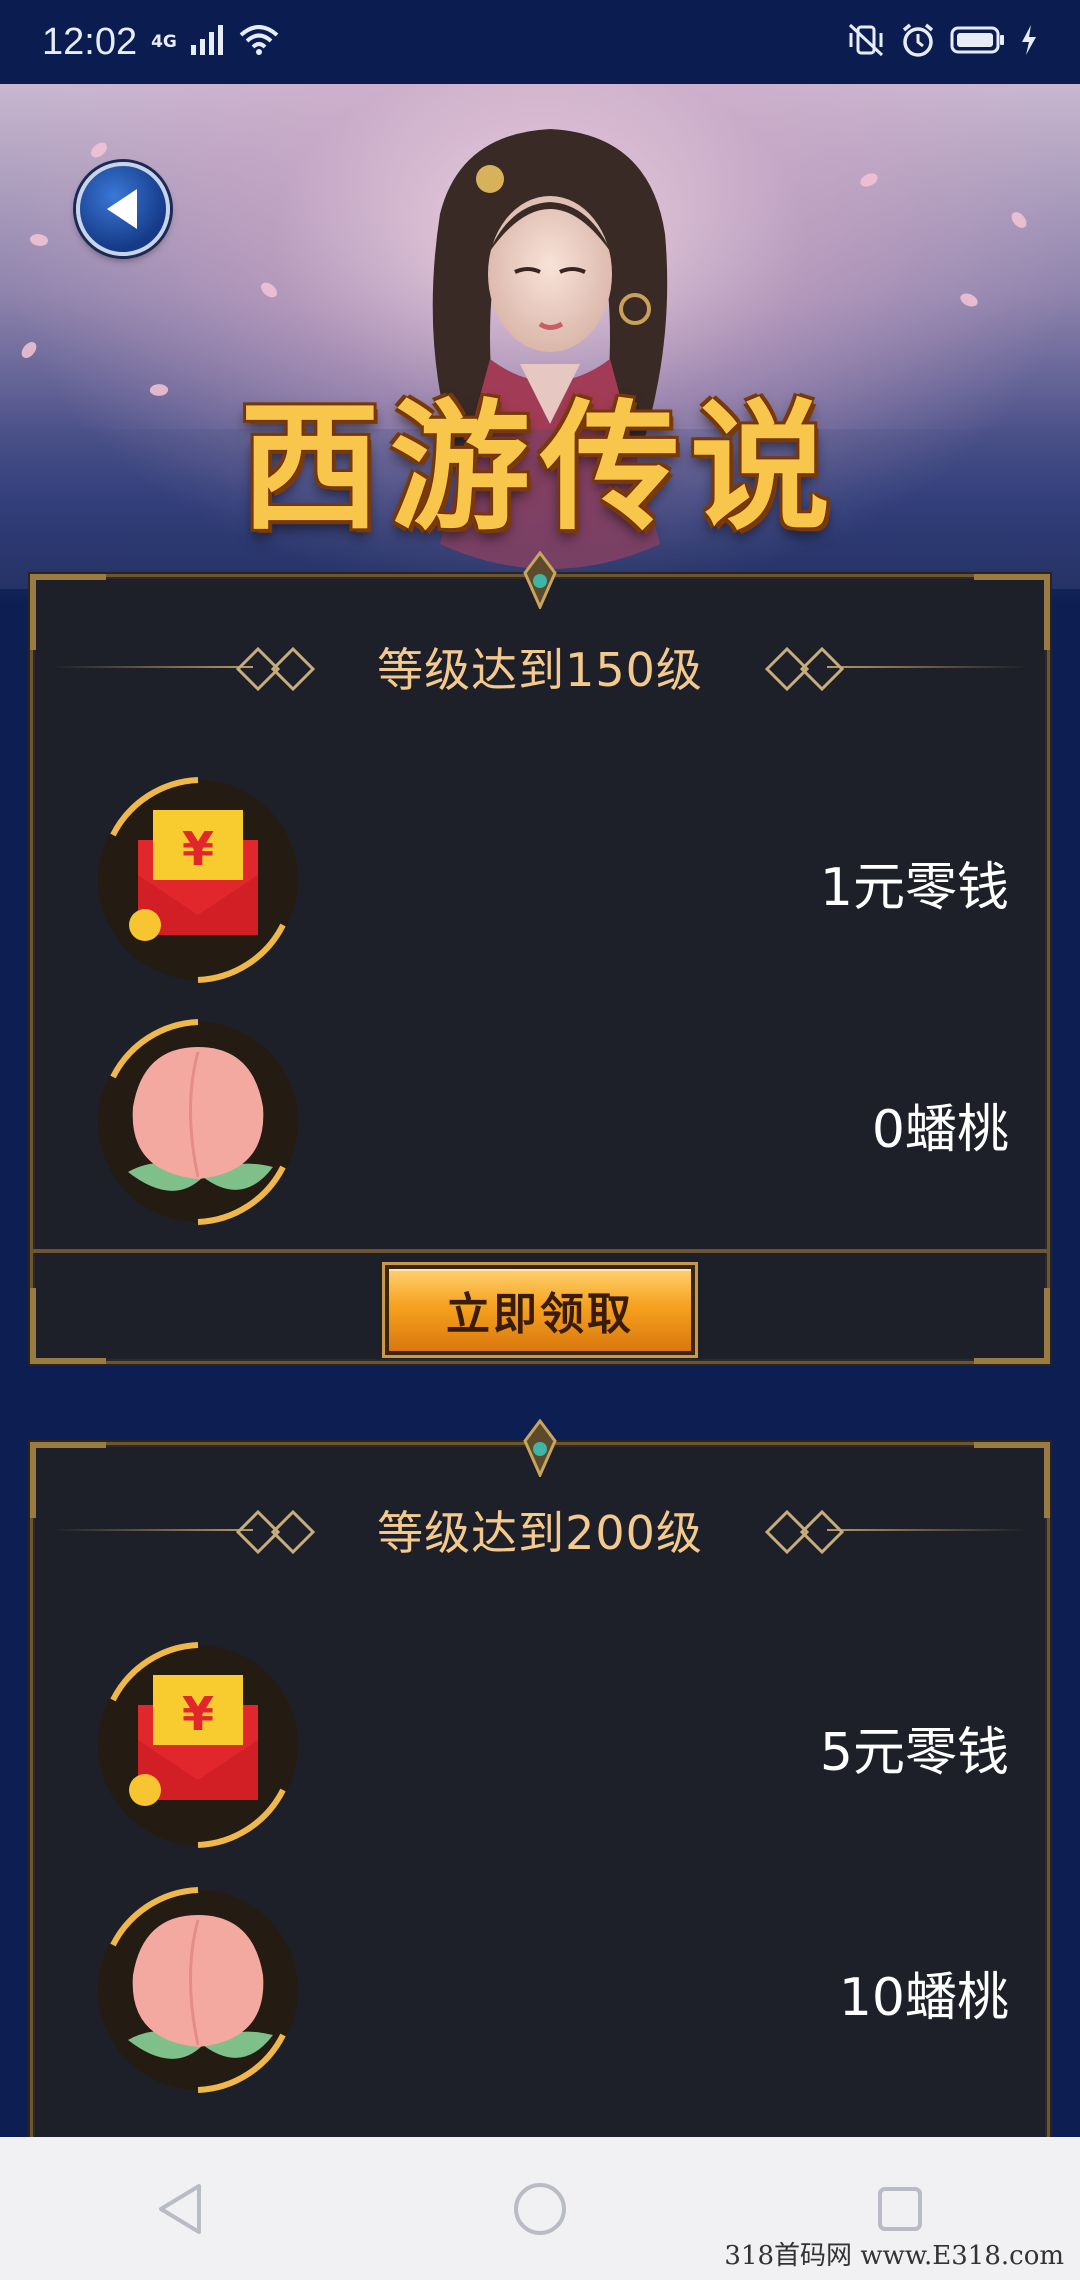 The width and height of the screenshot is (1080, 2280). I want to click on wifi-icon, so click(259, 42).